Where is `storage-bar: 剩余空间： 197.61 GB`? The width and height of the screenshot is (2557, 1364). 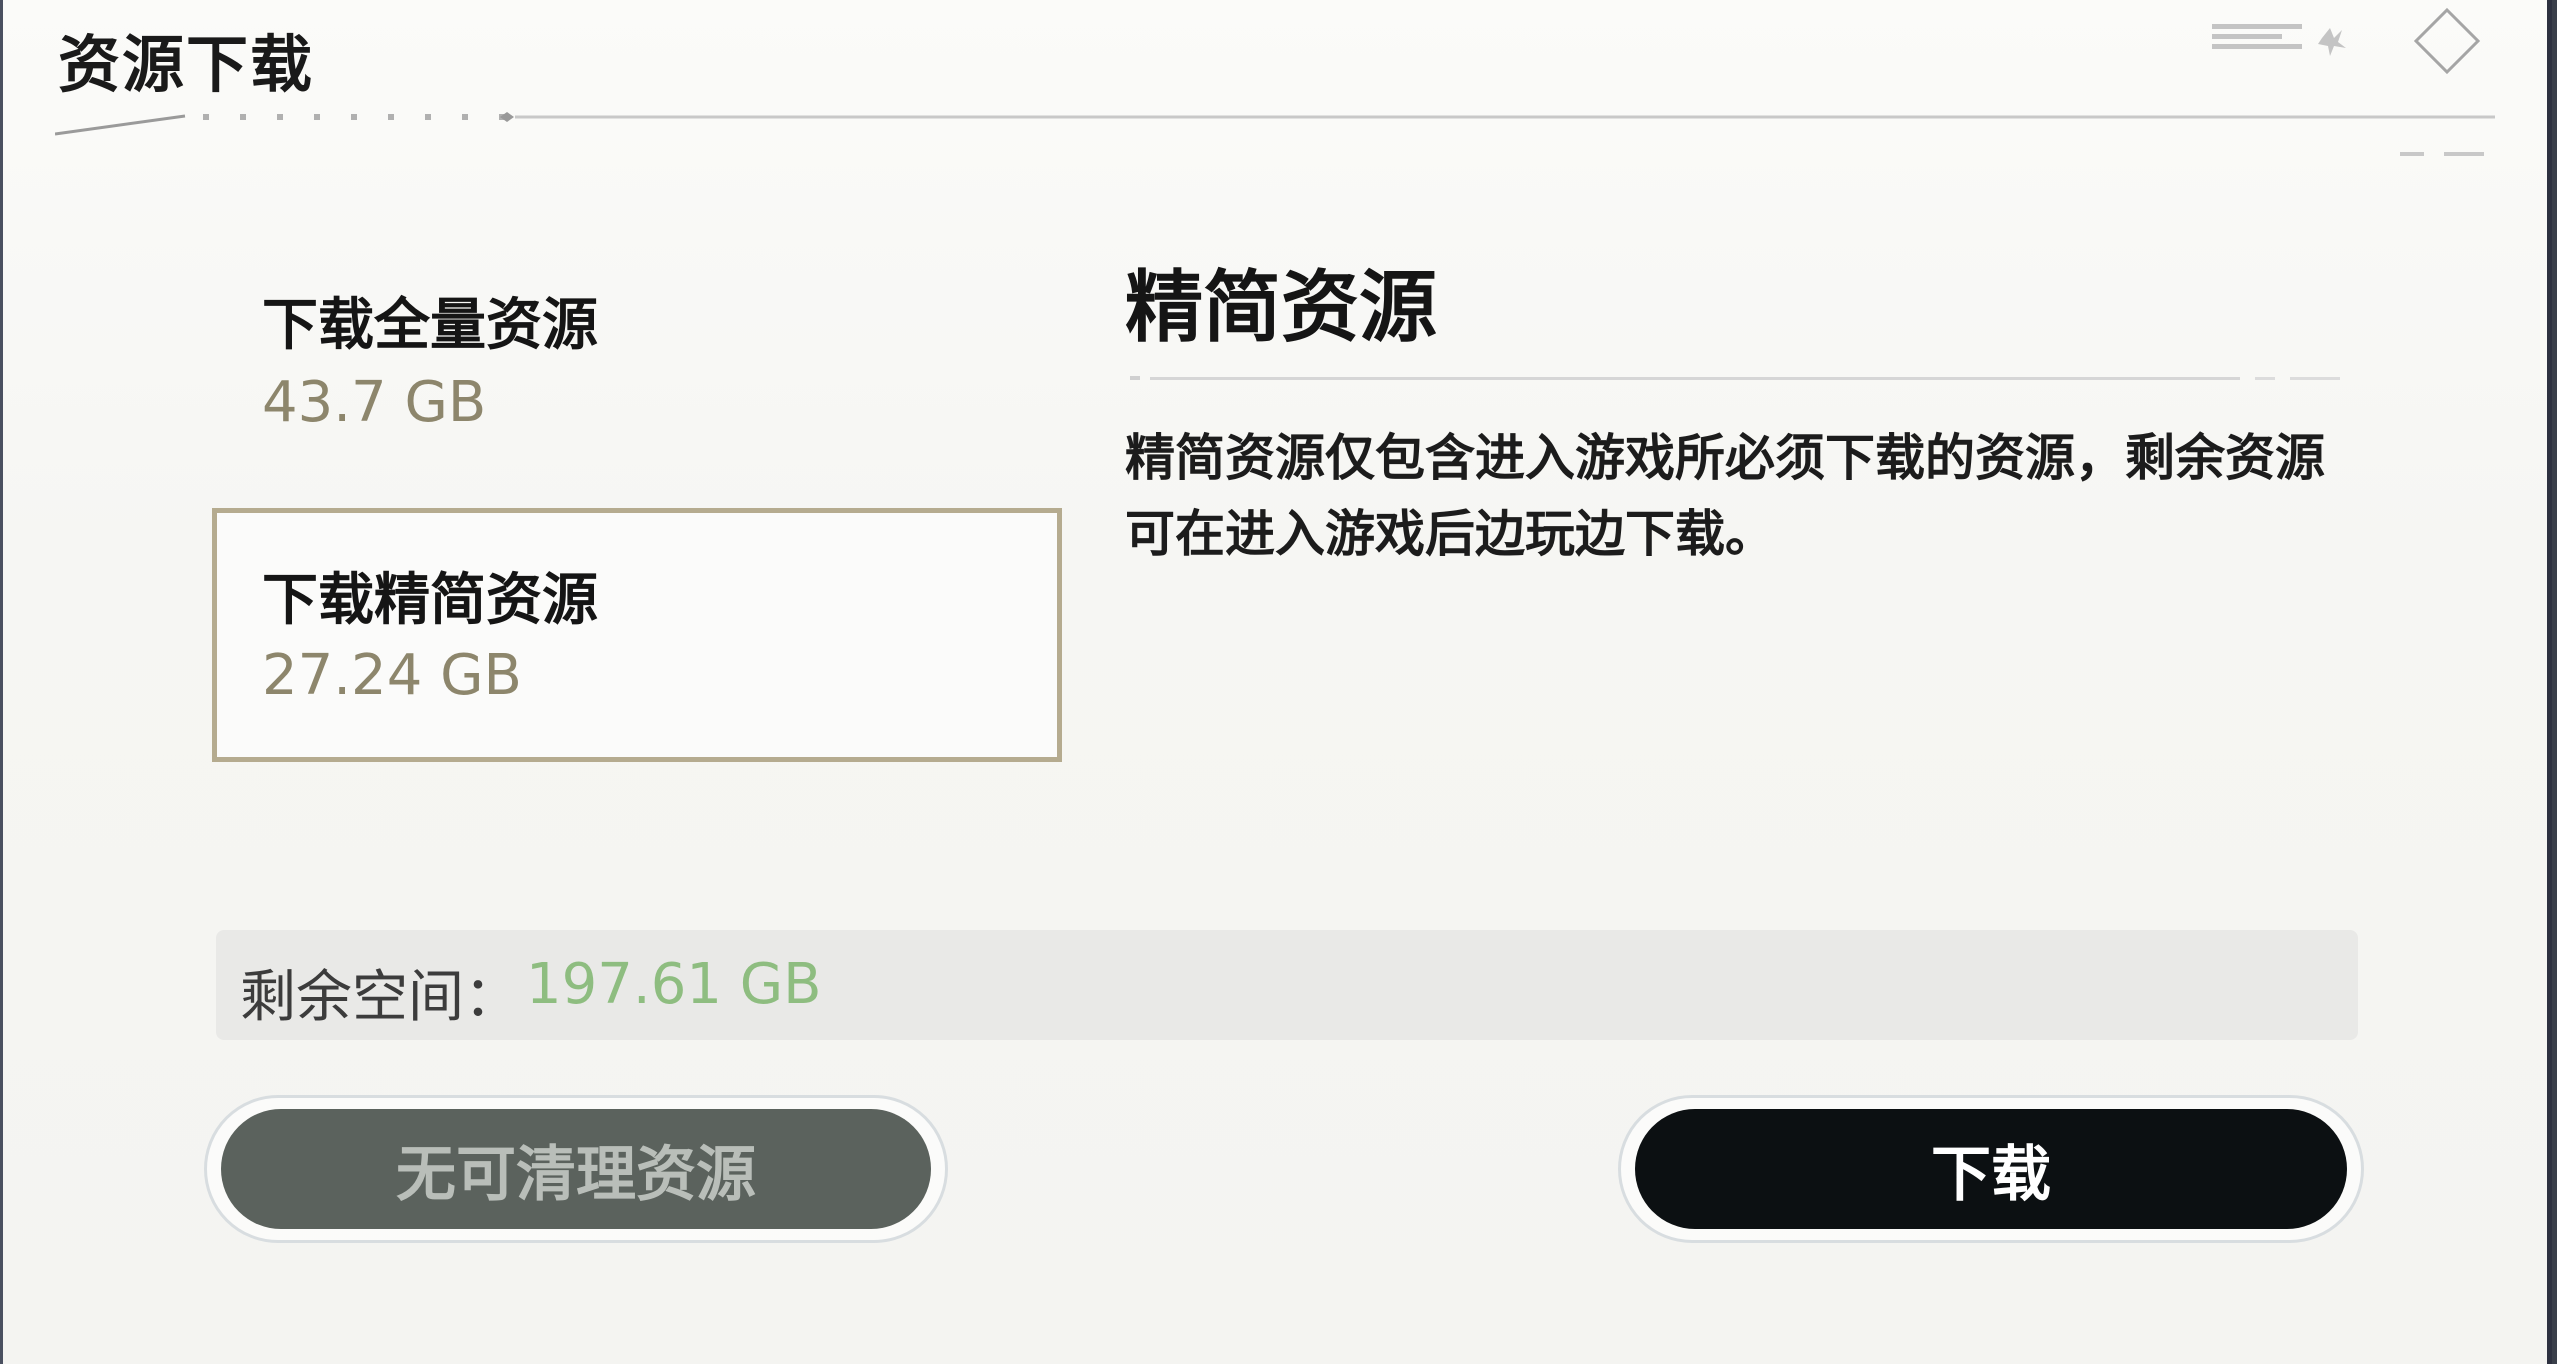 storage-bar: 剩余空间： 197.61 GB is located at coordinates (1287, 985).